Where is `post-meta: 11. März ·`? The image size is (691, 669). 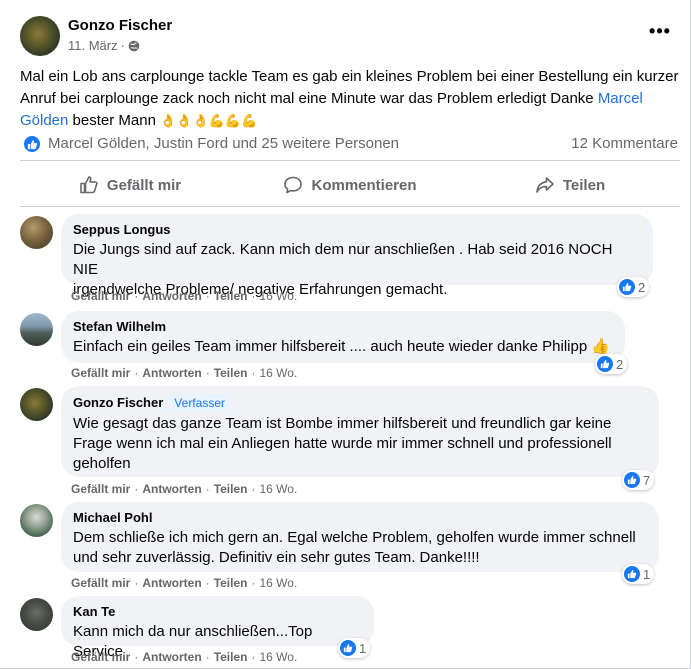 post-meta: 11. März · is located at coordinates (104, 45).